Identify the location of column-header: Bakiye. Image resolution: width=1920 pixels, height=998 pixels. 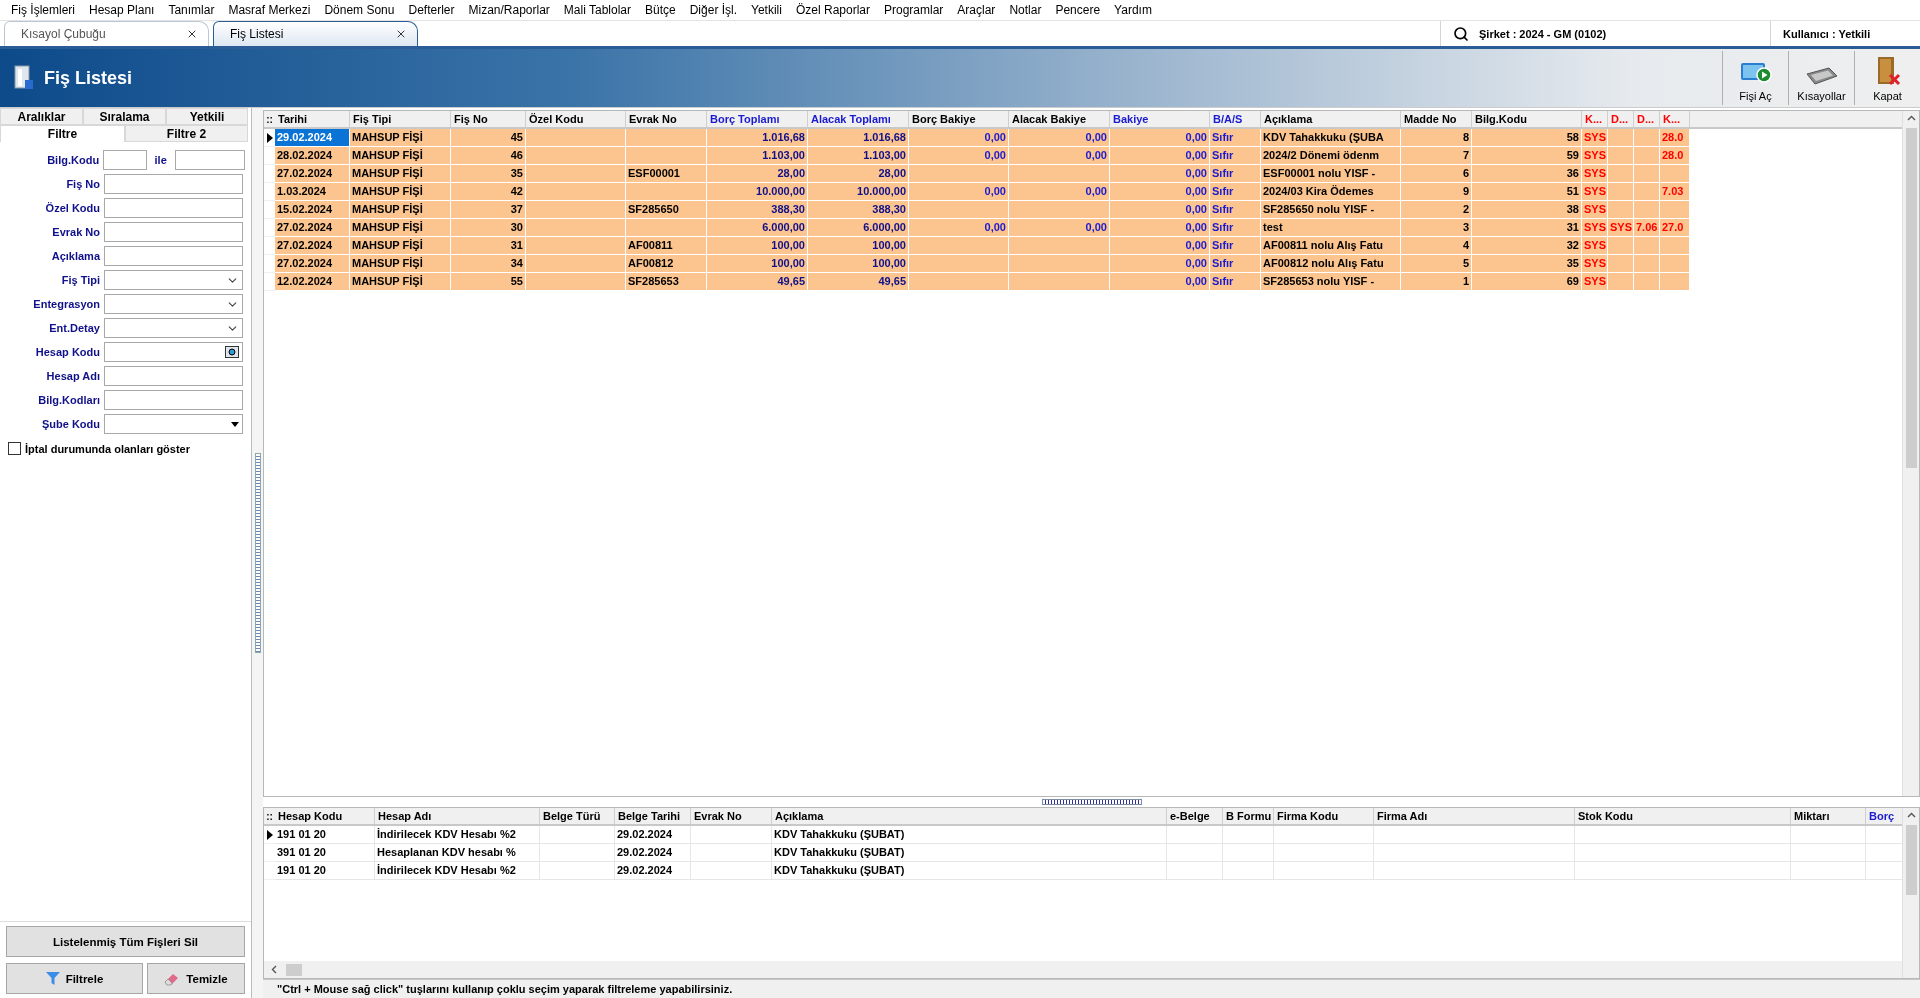
(1160, 119).